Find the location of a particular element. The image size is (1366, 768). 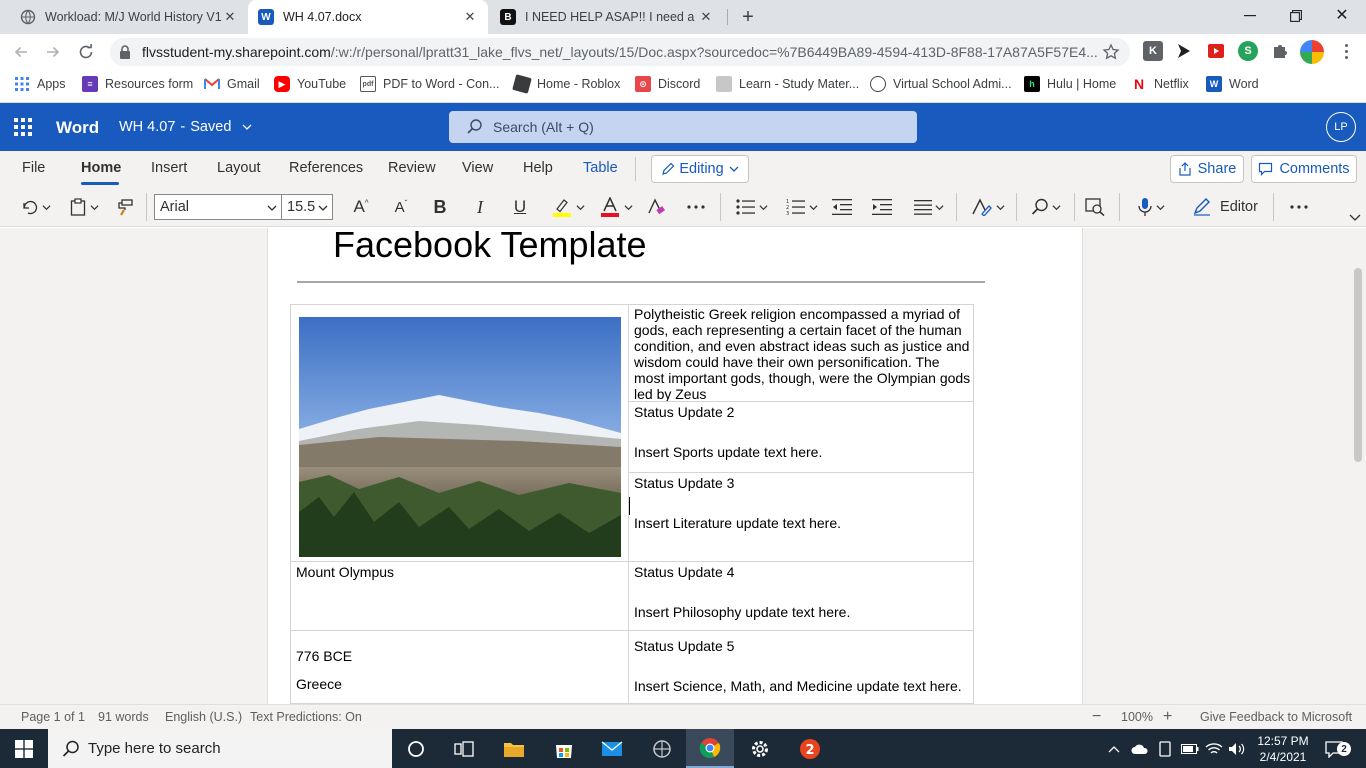

styles-button is located at coordinates (988, 207).